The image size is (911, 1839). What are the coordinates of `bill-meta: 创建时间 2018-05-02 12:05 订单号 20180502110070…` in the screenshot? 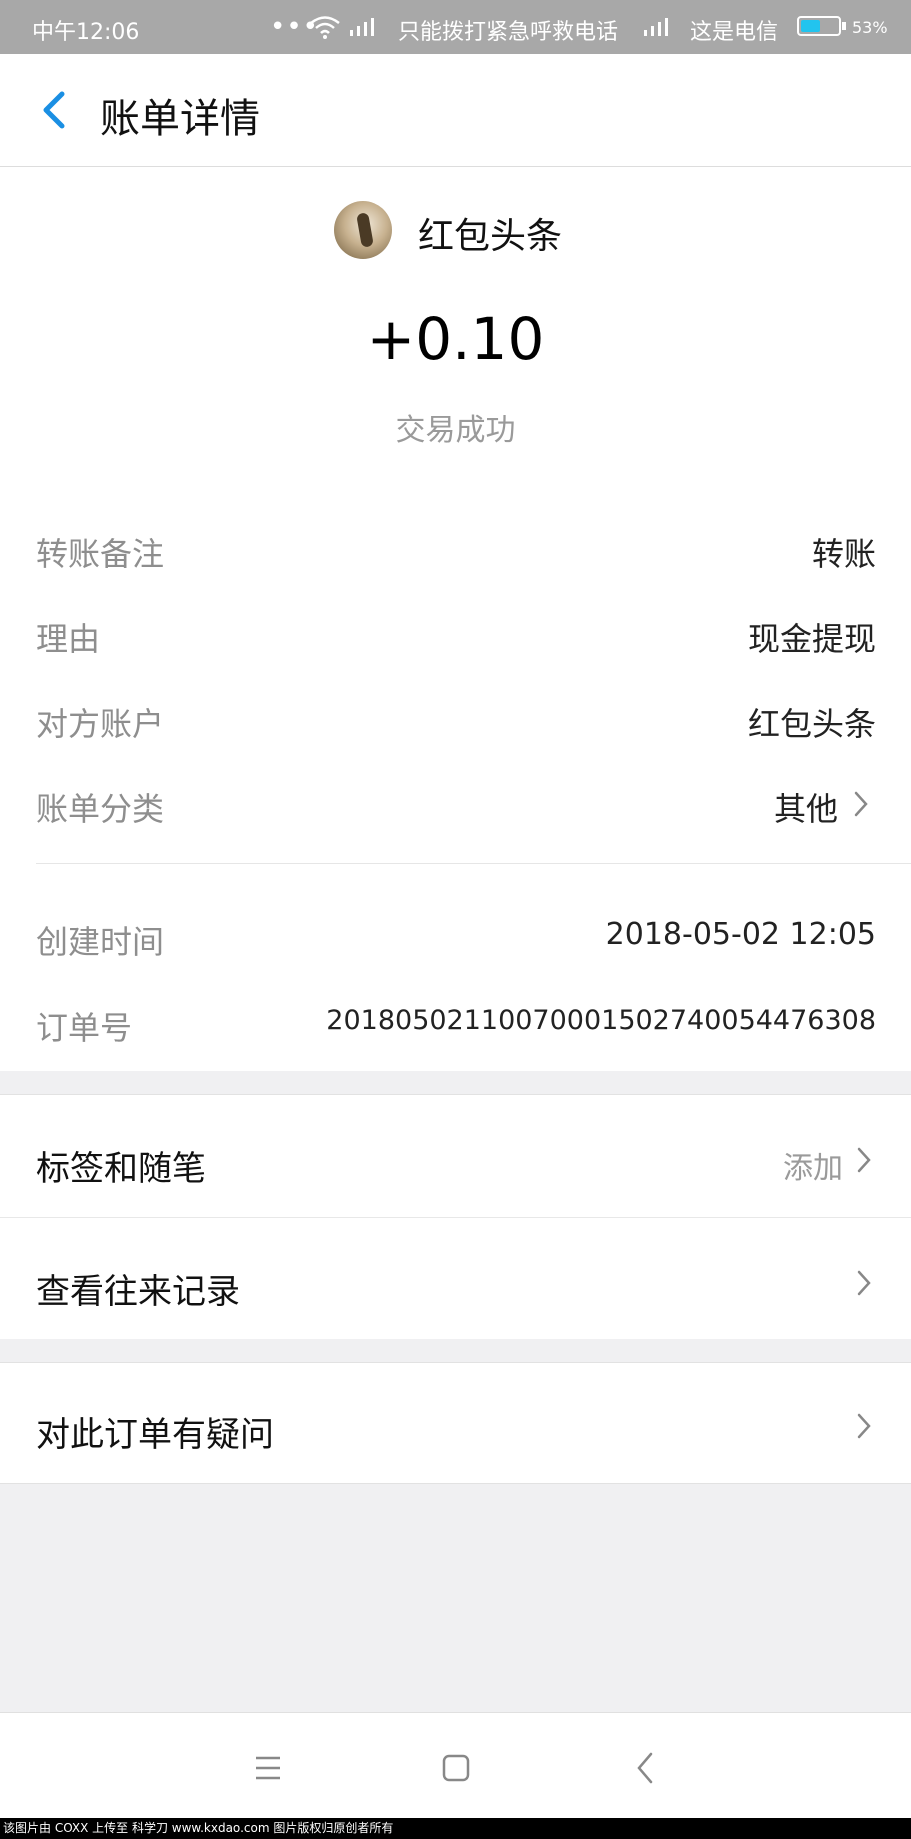 It's located at (455, 967).